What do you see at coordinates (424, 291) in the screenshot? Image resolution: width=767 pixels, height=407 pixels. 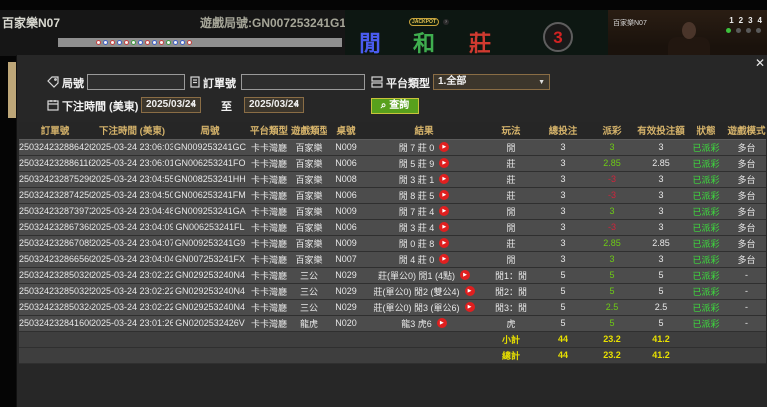 I see `result-cell: 莊(單公0) 閒2 (雙公4) ▶` at bounding box center [424, 291].